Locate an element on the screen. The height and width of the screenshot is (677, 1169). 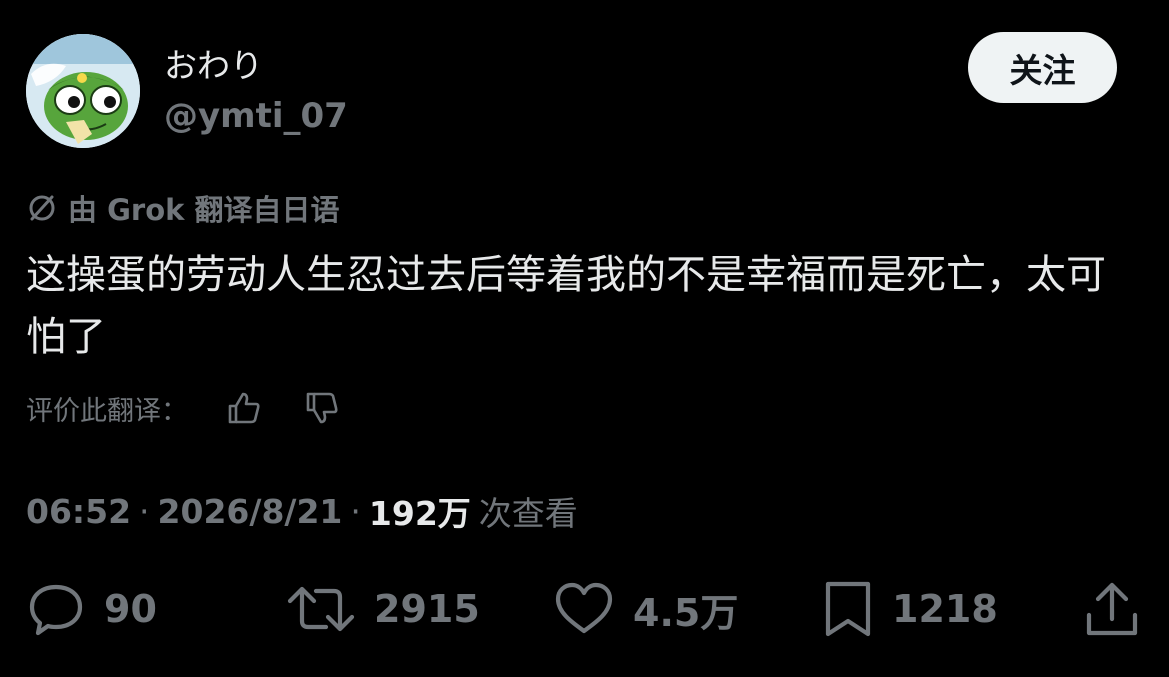
user-handle: @ymti_07 is located at coordinates (256, 116).